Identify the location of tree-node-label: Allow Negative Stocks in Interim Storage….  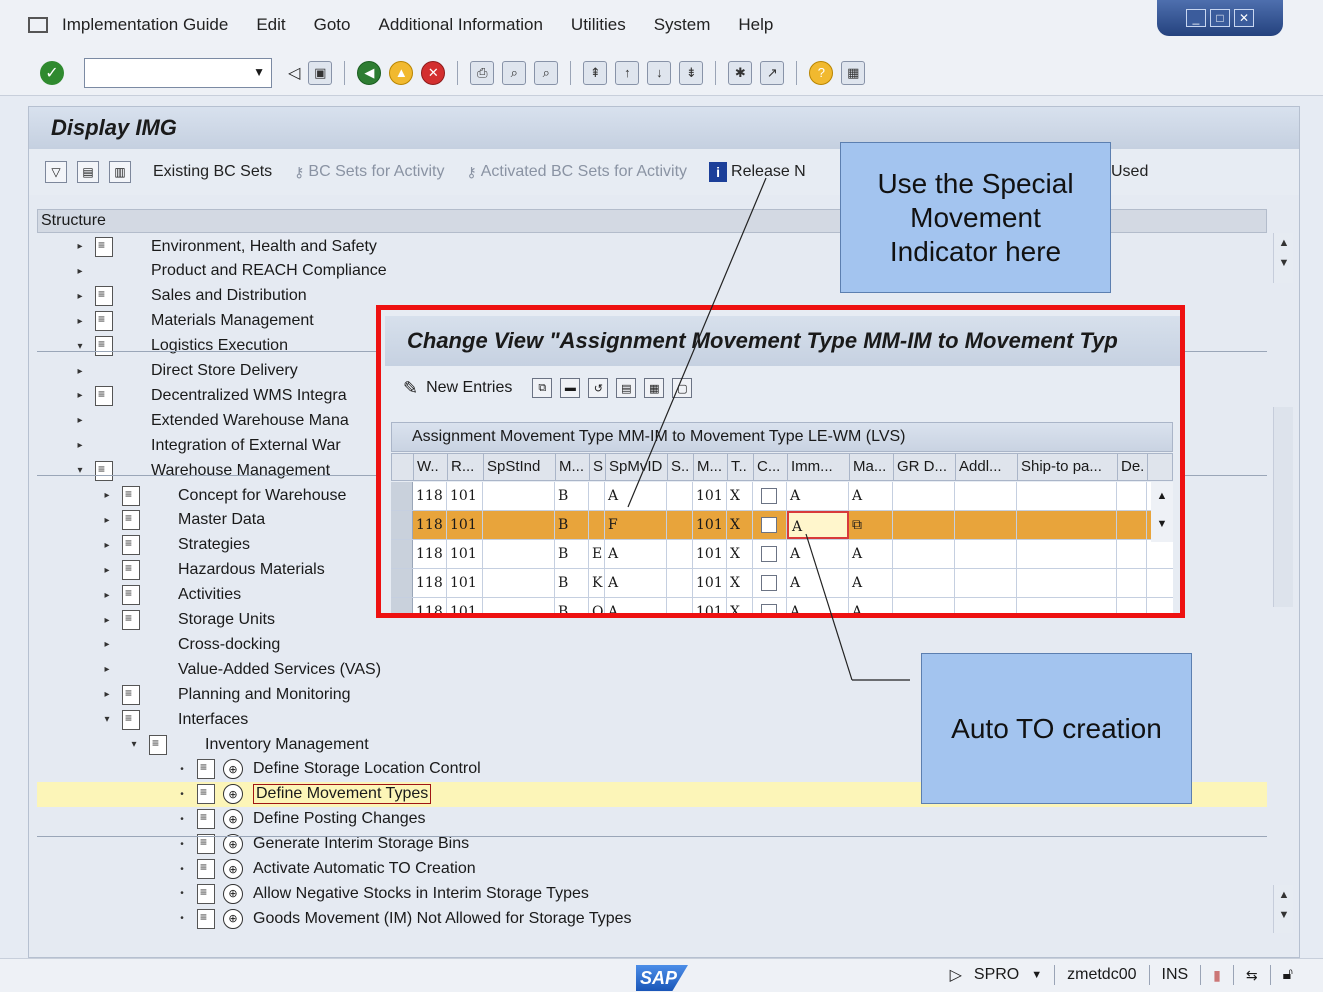
(421, 894).